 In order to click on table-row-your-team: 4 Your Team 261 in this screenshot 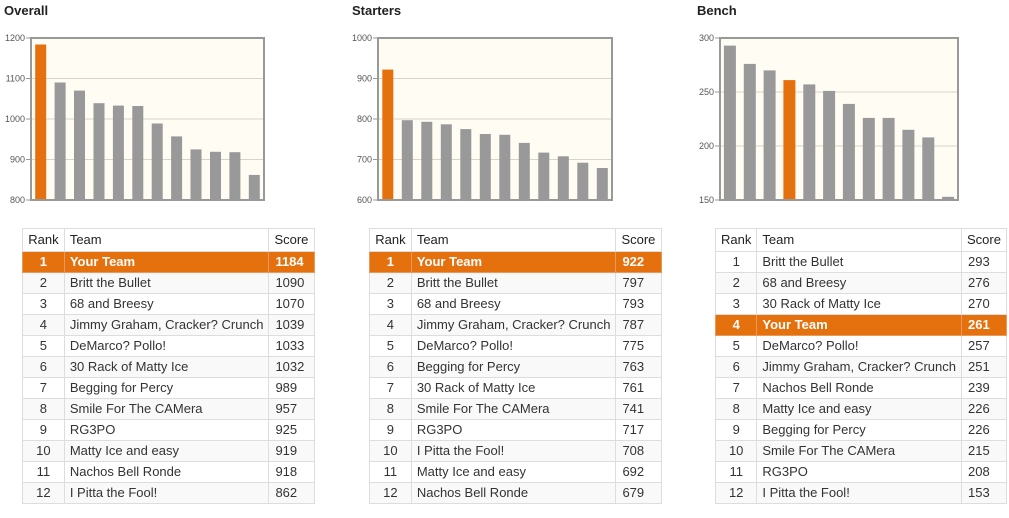, I will do `click(861, 325)`.